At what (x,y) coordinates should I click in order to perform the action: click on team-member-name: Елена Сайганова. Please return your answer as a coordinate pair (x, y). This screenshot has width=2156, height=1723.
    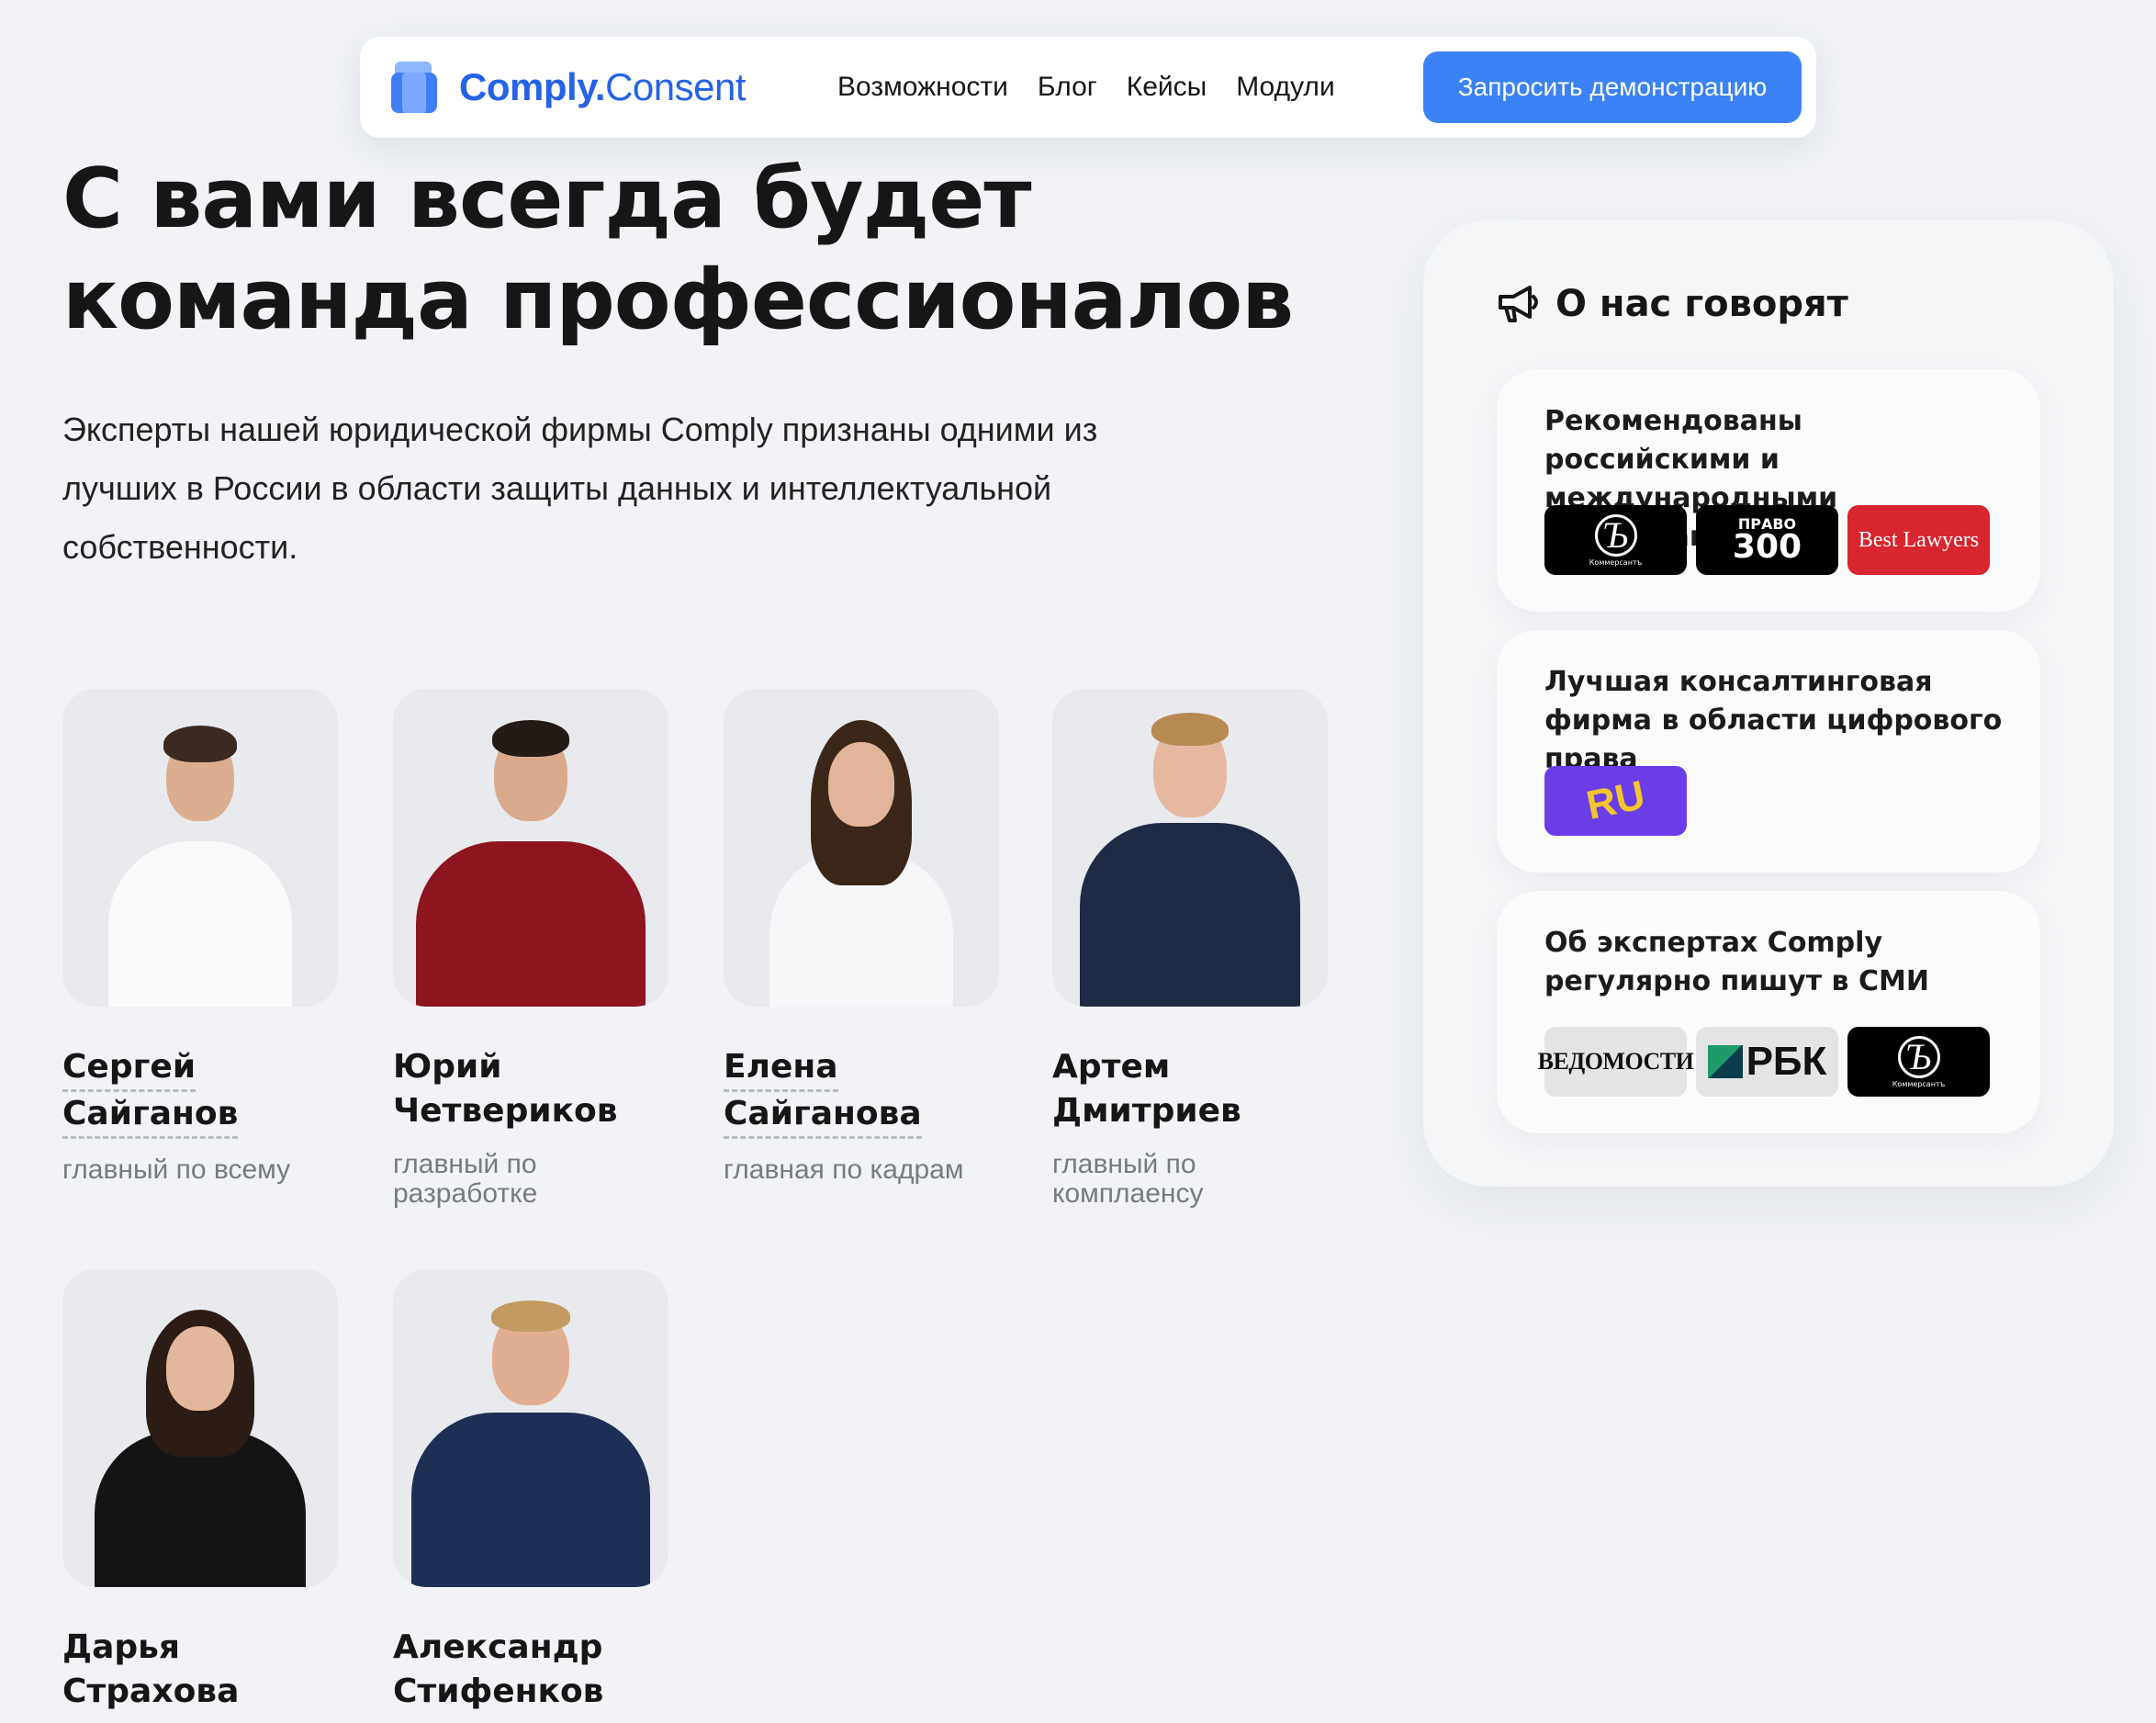
    Looking at the image, I should click on (861, 1092).